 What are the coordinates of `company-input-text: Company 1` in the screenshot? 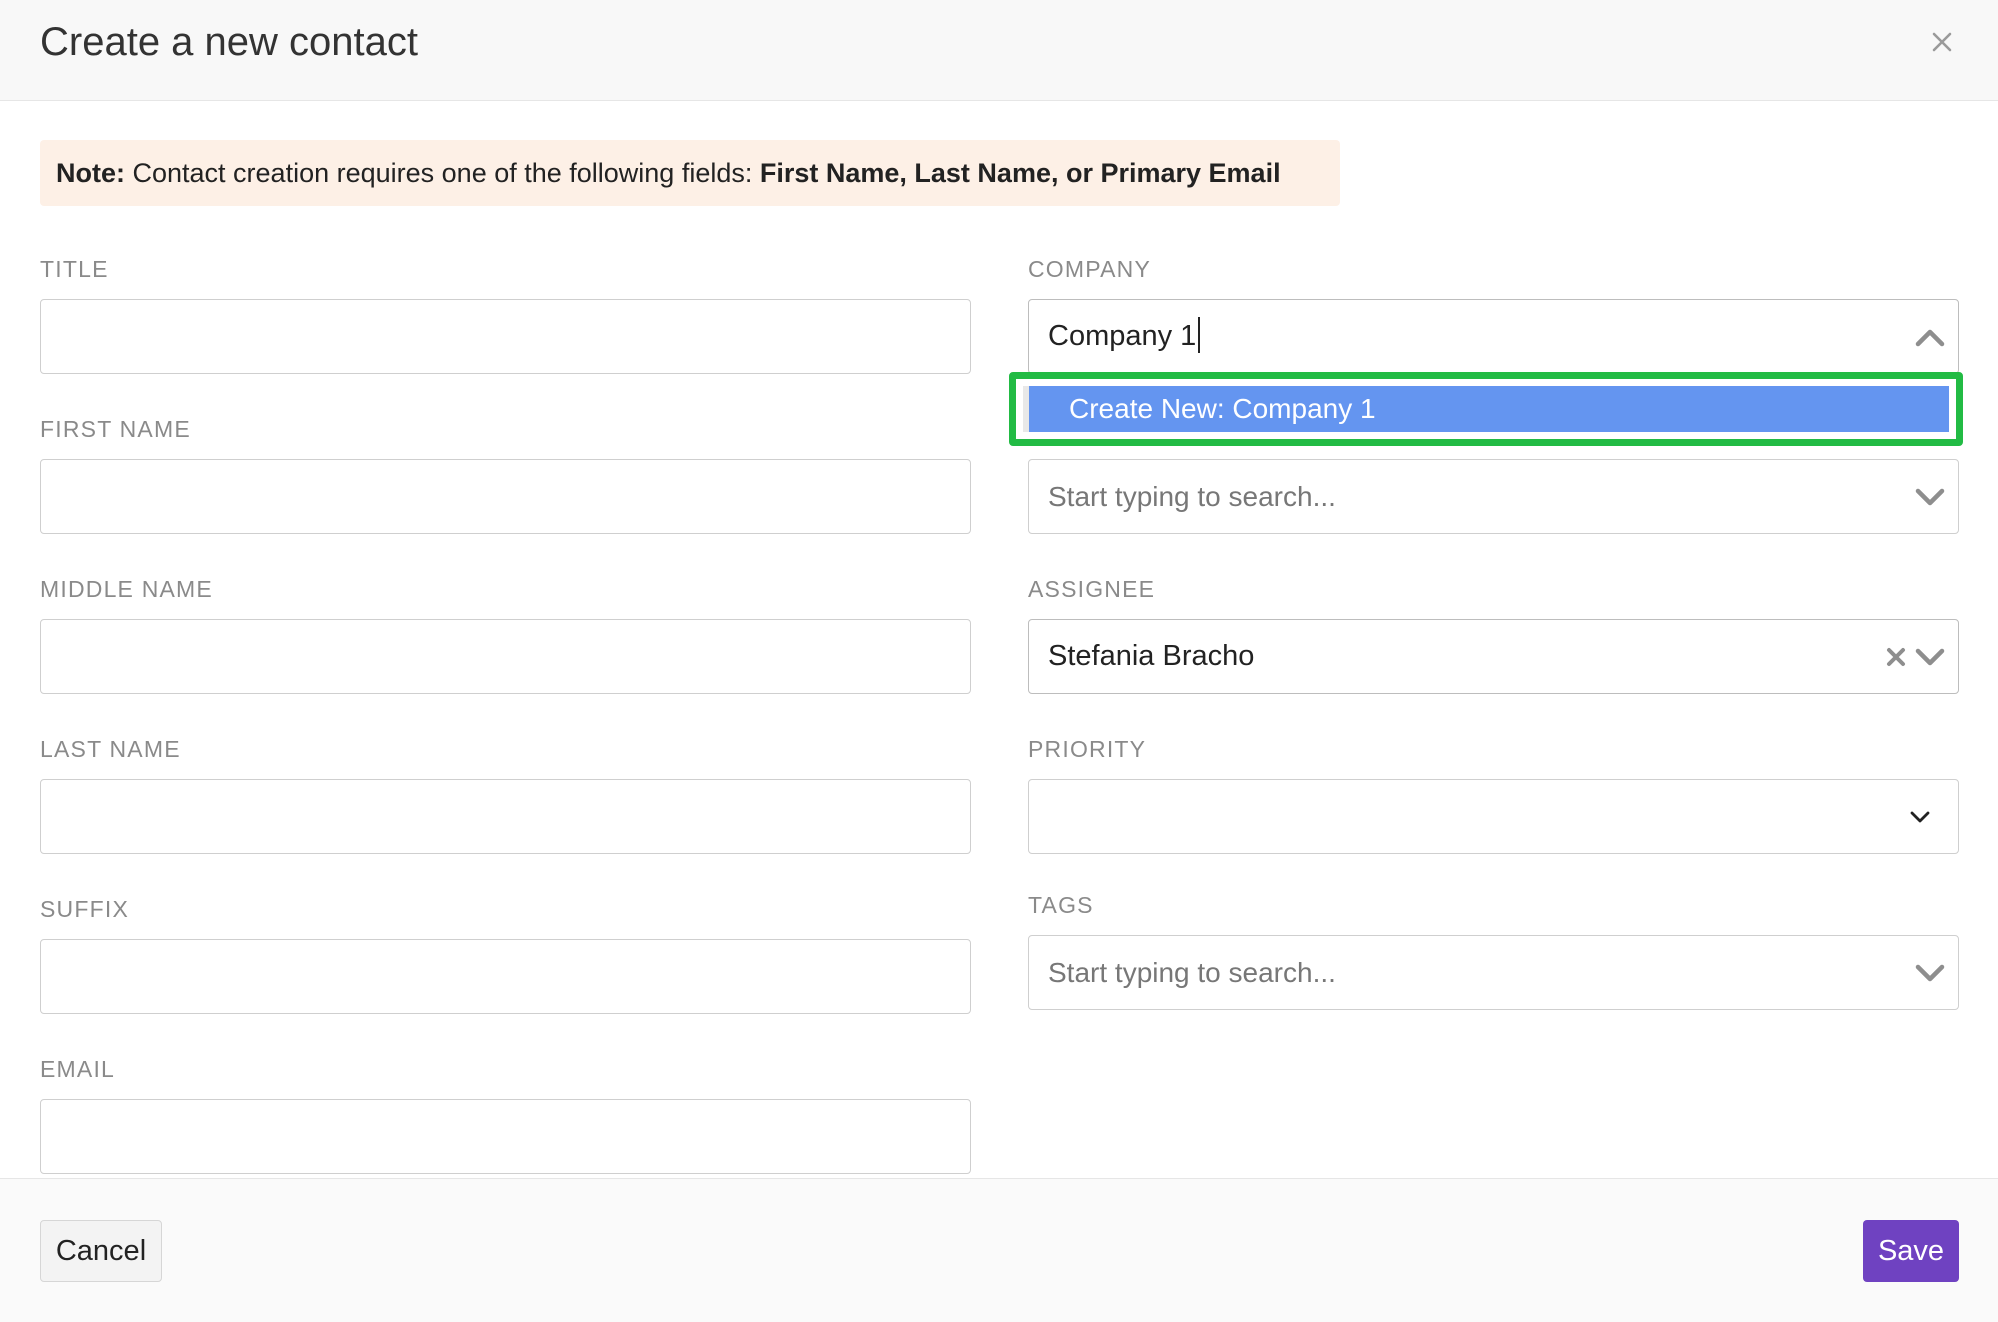 It's located at (1122, 336).